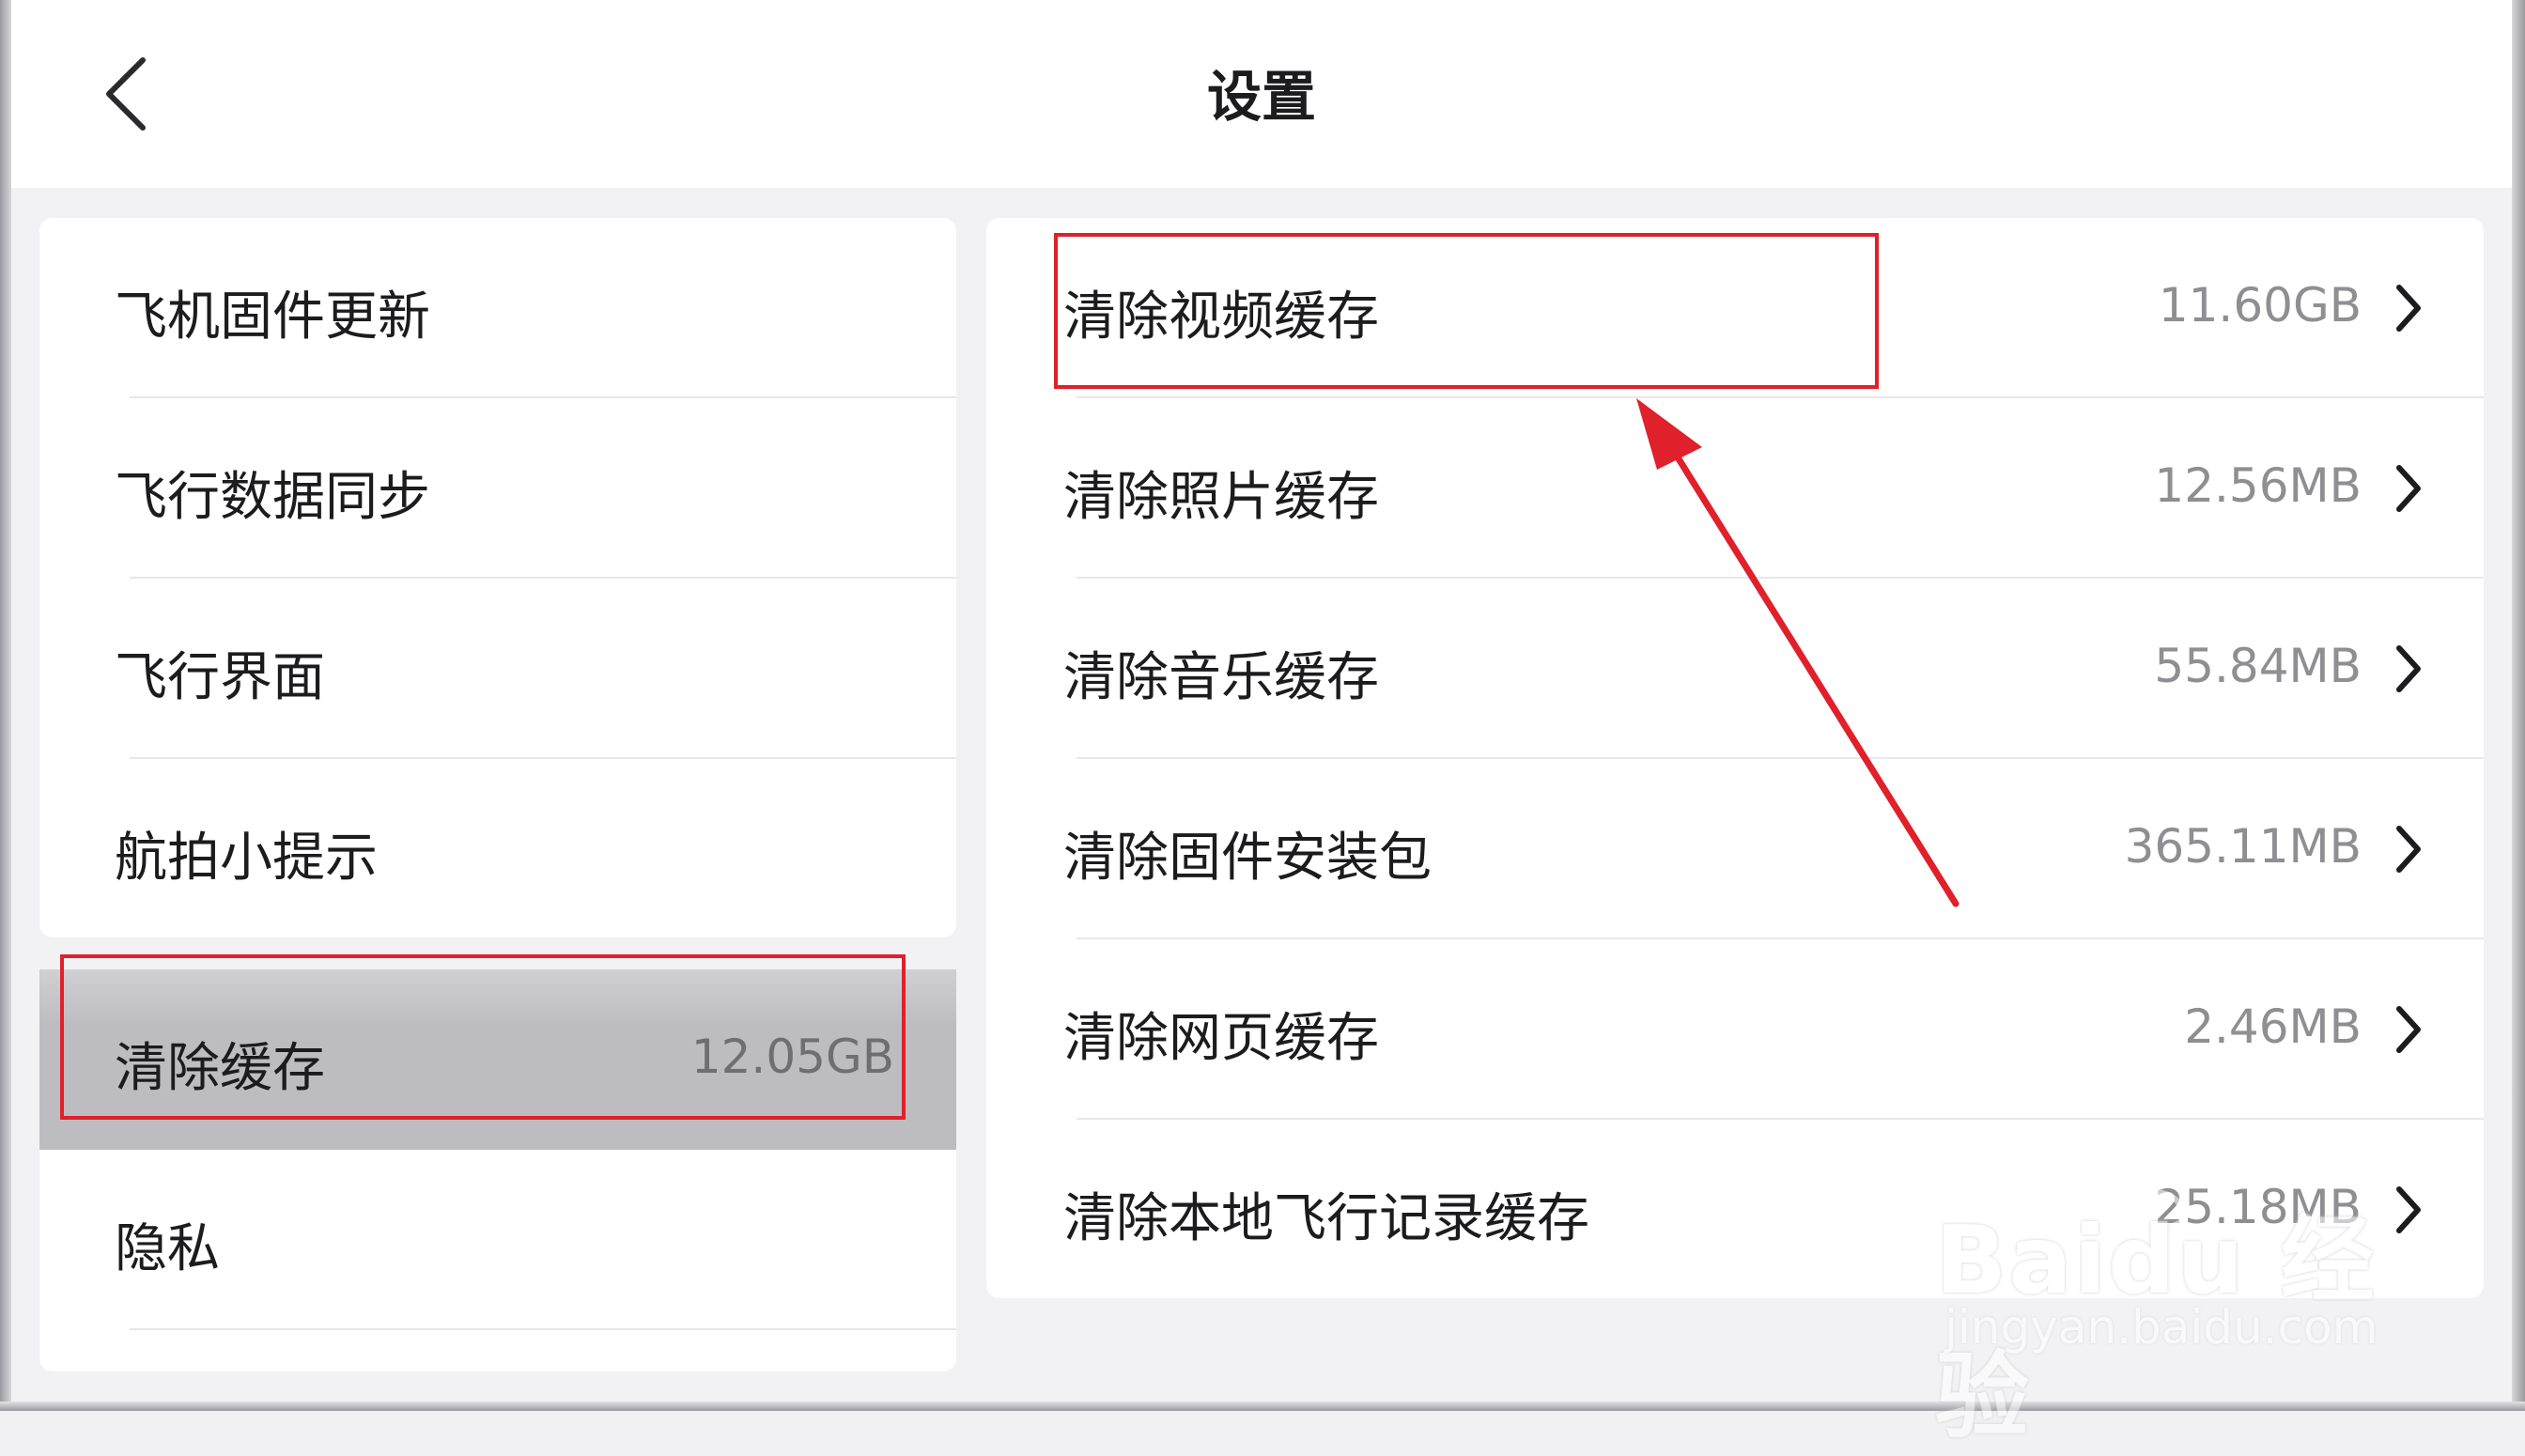 The image size is (2525, 1456). Describe the element at coordinates (498, 848) in the screenshot. I see `menu-item-aerial-tips: 航拍小提示` at that location.